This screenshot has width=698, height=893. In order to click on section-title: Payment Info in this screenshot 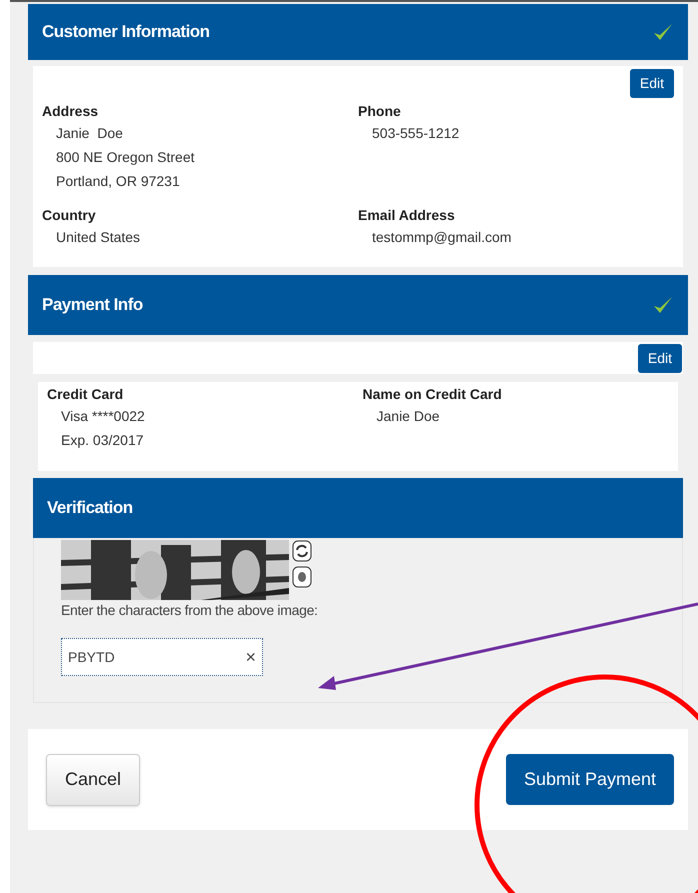, I will do `click(92, 305)`.